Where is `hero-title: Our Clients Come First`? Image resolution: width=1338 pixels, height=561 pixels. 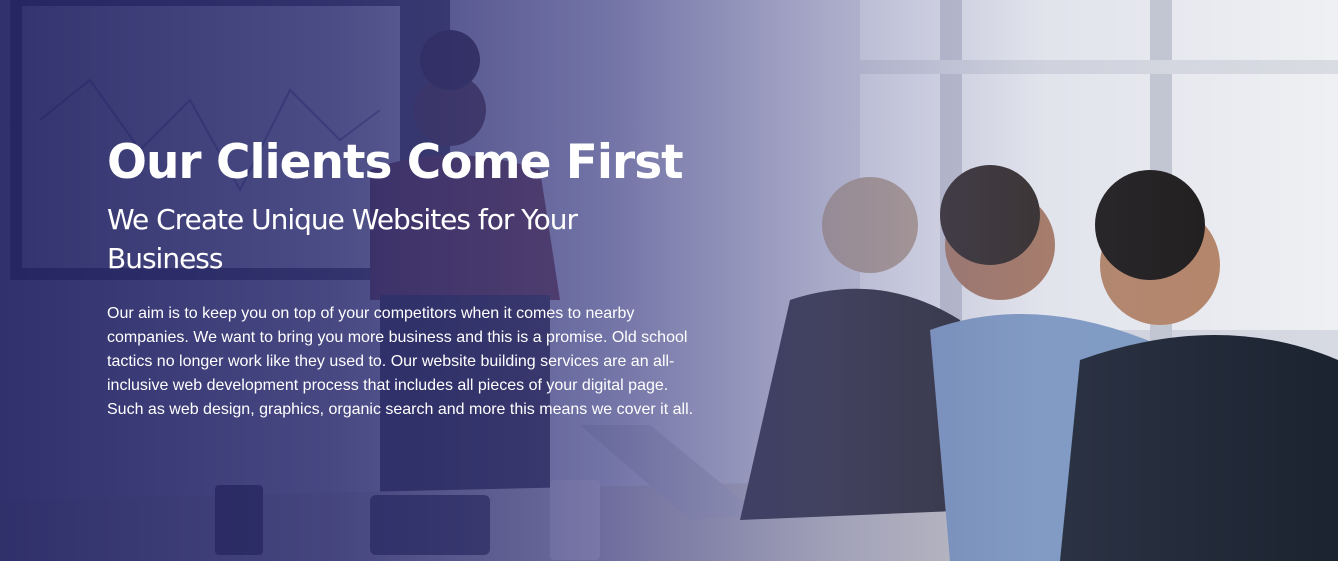
hero-title: Our Clients Come First is located at coordinates (395, 162).